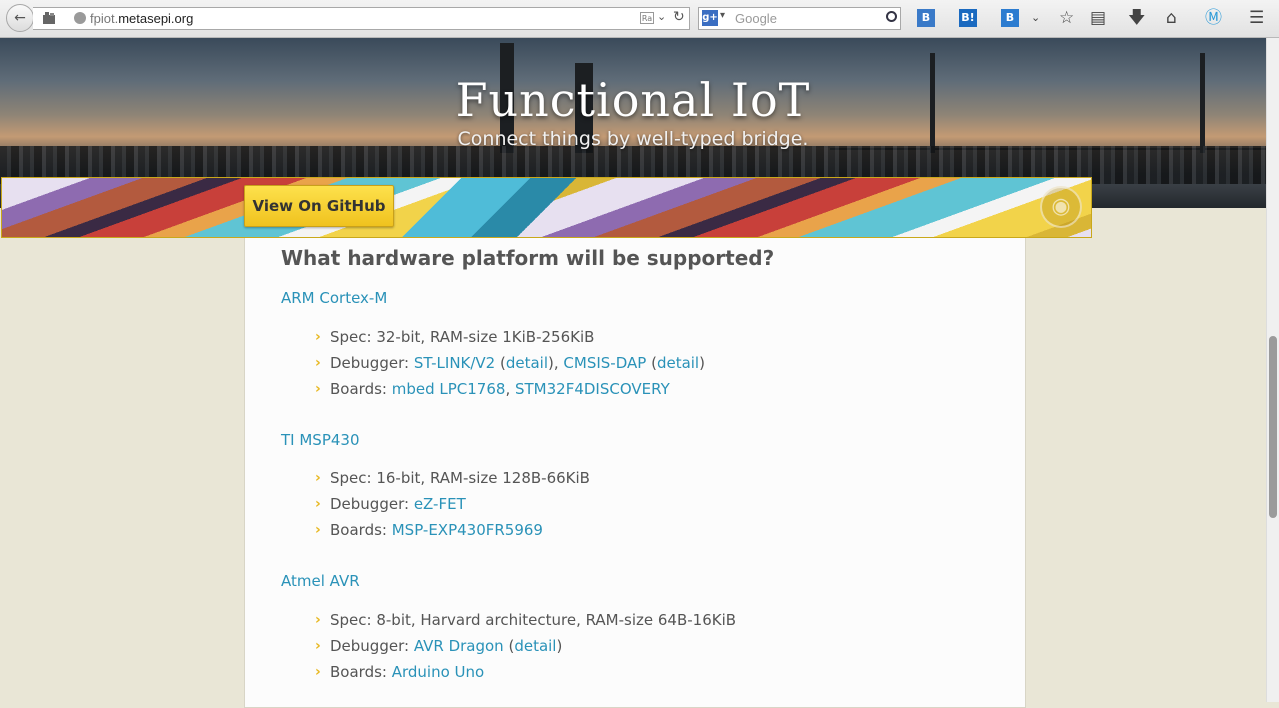  I want to click on list-item: › Debugger: eZ-FET, so click(452, 504).